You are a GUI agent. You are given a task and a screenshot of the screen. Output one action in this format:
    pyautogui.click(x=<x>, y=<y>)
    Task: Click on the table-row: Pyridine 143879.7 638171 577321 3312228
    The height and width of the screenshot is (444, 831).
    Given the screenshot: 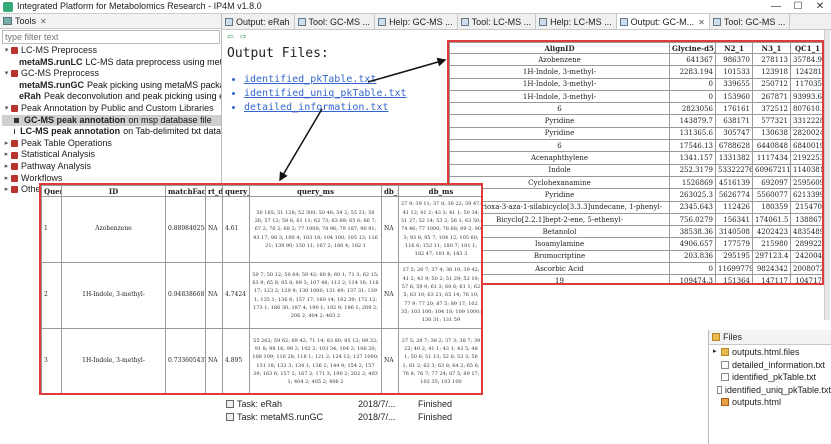 What is the action you would take?
    pyautogui.click(x=635, y=121)
    